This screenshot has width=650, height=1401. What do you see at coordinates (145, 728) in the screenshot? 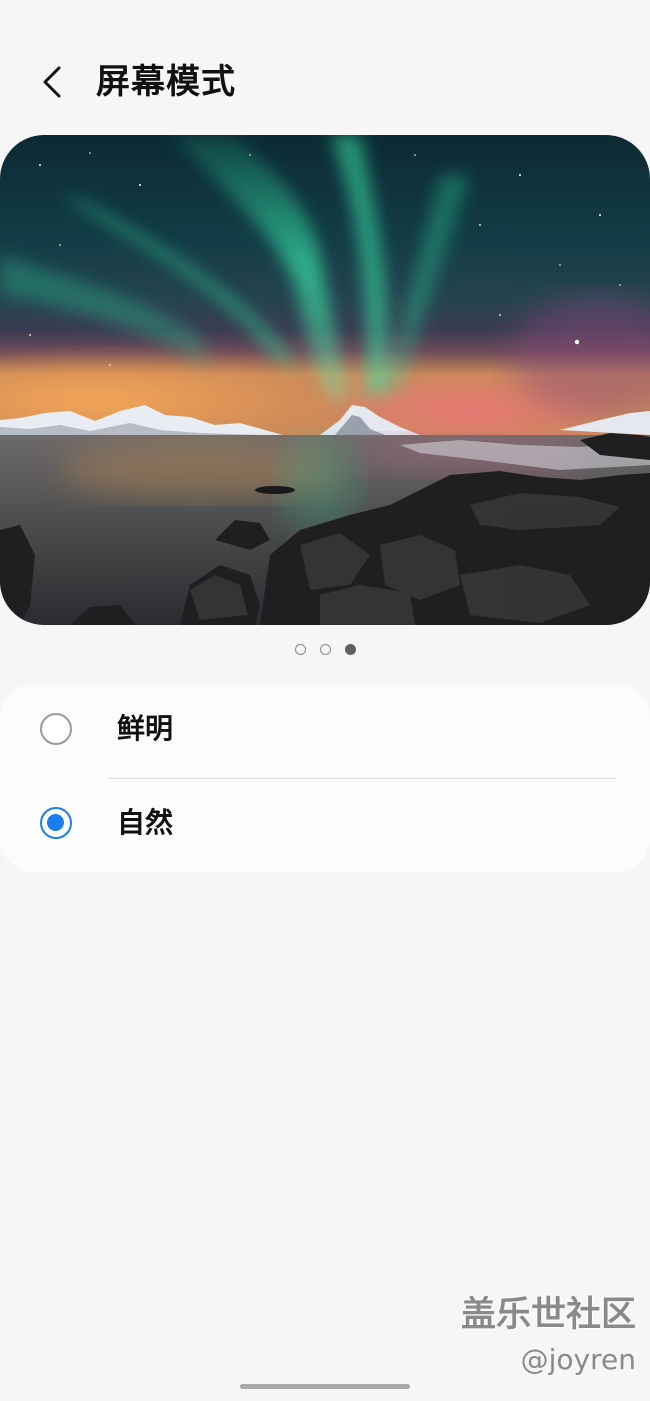
I see `option-label-vivid: 鲜明` at bounding box center [145, 728].